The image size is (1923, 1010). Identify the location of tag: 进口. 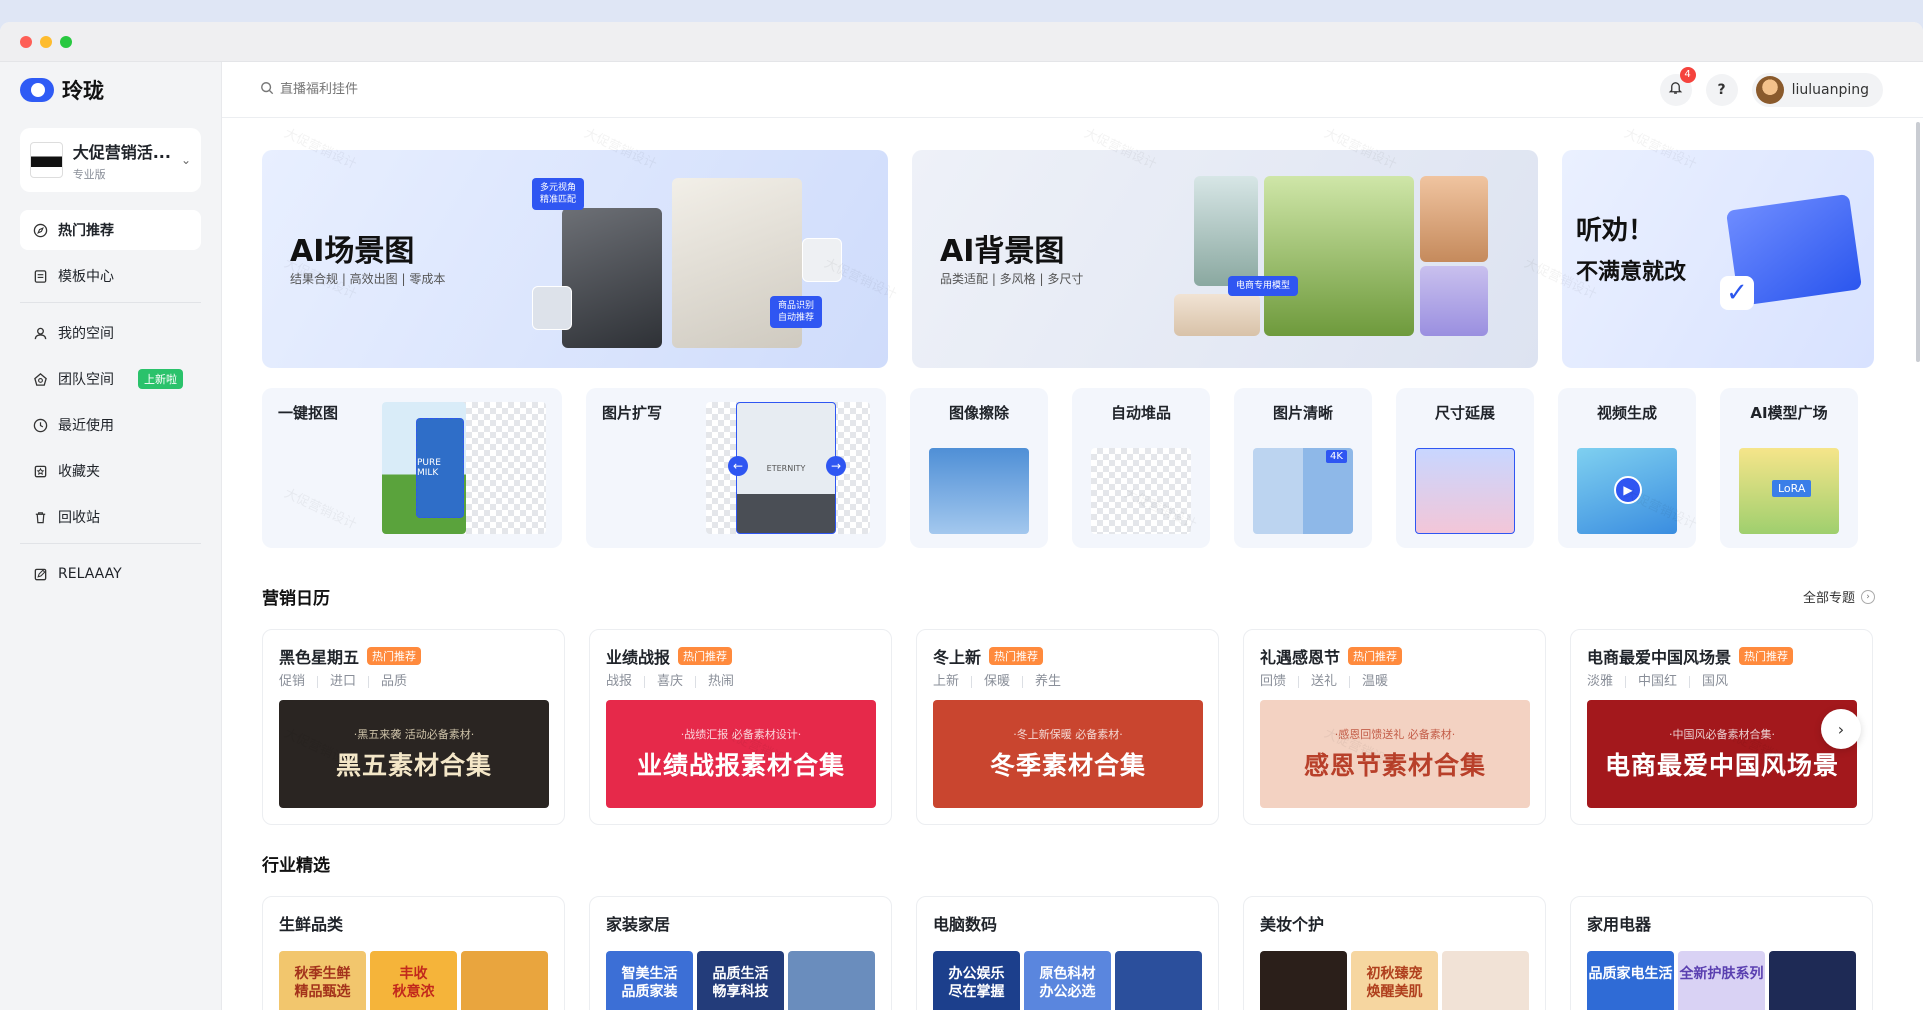
(342, 681).